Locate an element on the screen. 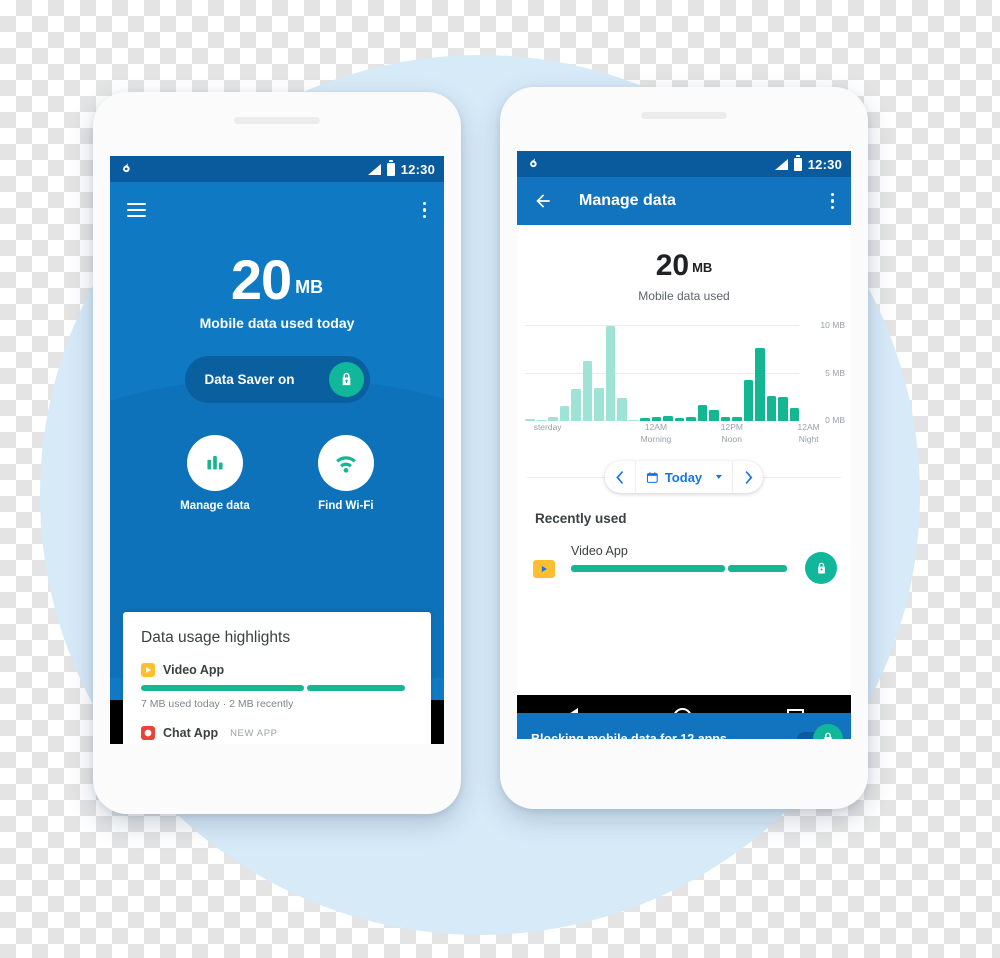 This screenshot has width=1000, height=958. date-nav-pill: Today is located at coordinates (684, 477).